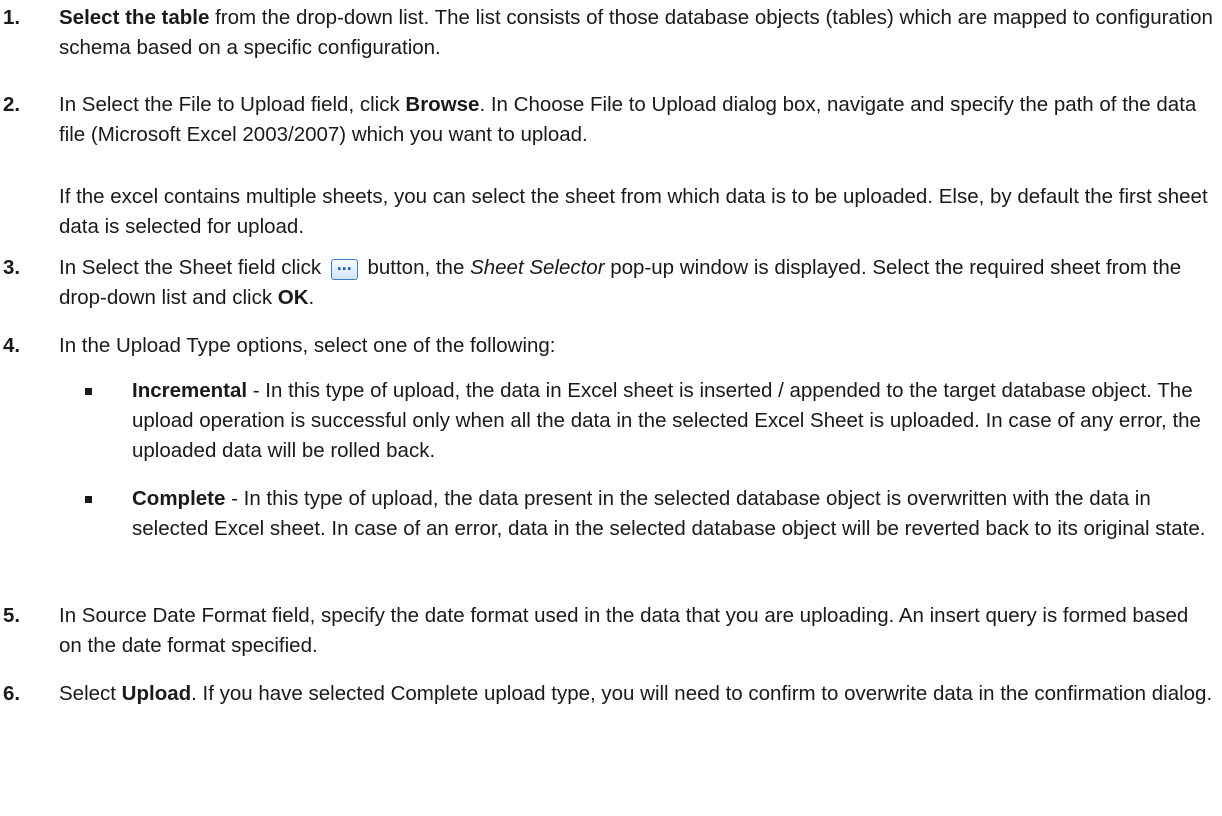 This screenshot has width=1222, height=816. What do you see at coordinates (12, 17) in the screenshot?
I see `step-number: 1.` at bounding box center [12, 17].